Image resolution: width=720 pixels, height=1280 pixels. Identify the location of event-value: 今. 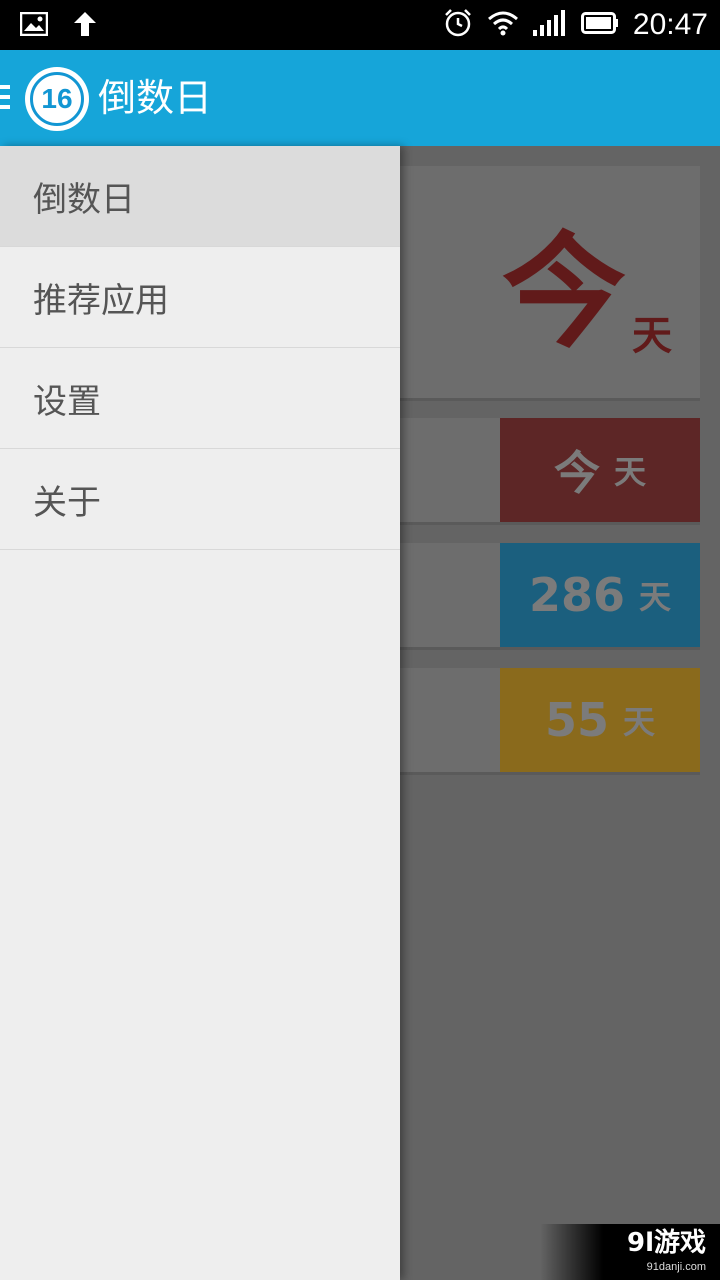
(576, 473).